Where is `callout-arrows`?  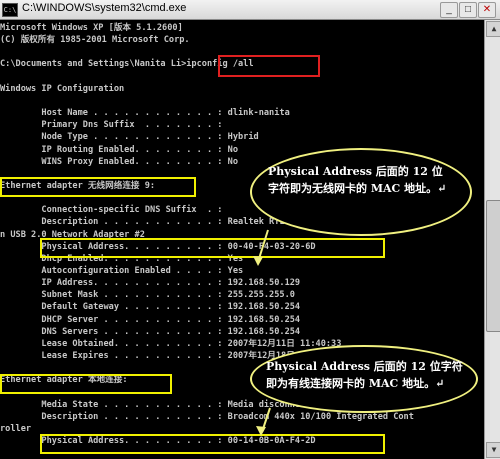
callout-arrows is located at coordinates (262, 332).